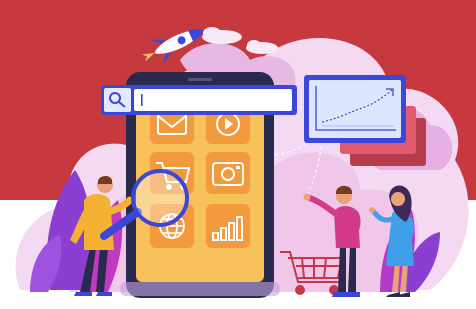  What do you see at coordinates (200, 289) in the screenshot?
I see `phone-base-shadow` at bounding box center [200, 289].